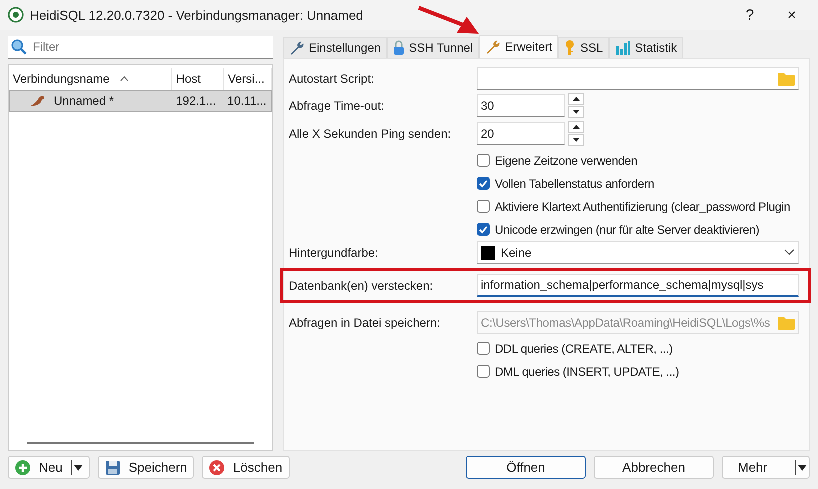 The image size is (818, 489). Describe the element at coordinates (587, 371) in the screenshot. I see `checkbox-label: DML queries (INSERT, UPDATE, ...)` at that location.